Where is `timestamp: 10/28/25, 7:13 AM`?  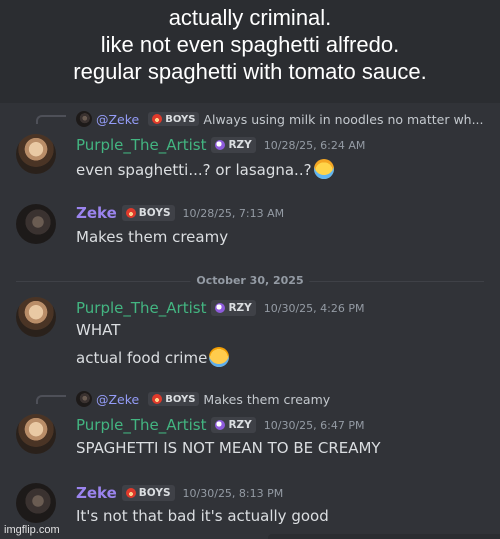 timestamp: 10/28/25, 7:13 AM is located at coordinates (233, 213).